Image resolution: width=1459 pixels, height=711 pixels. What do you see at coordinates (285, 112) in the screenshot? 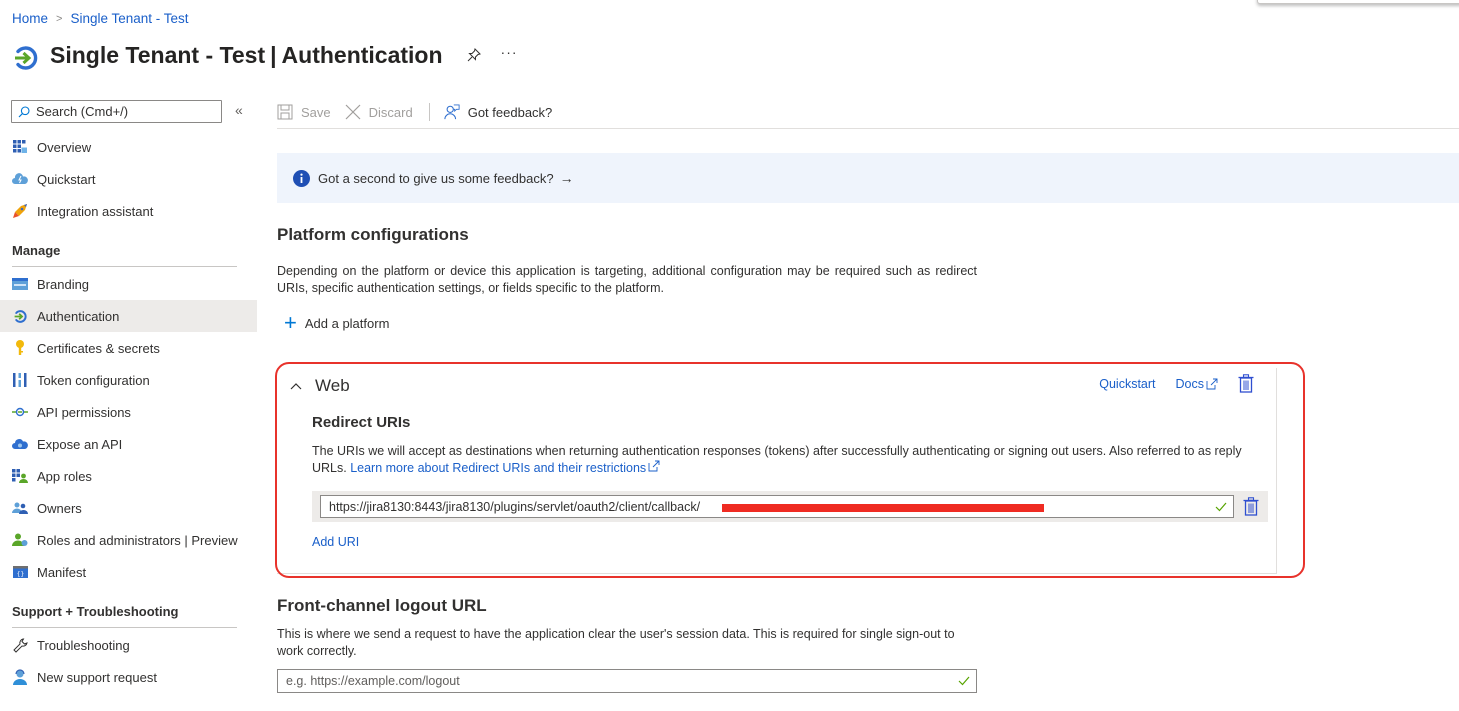
I see `save-icon` at bounding box center [285, 112].